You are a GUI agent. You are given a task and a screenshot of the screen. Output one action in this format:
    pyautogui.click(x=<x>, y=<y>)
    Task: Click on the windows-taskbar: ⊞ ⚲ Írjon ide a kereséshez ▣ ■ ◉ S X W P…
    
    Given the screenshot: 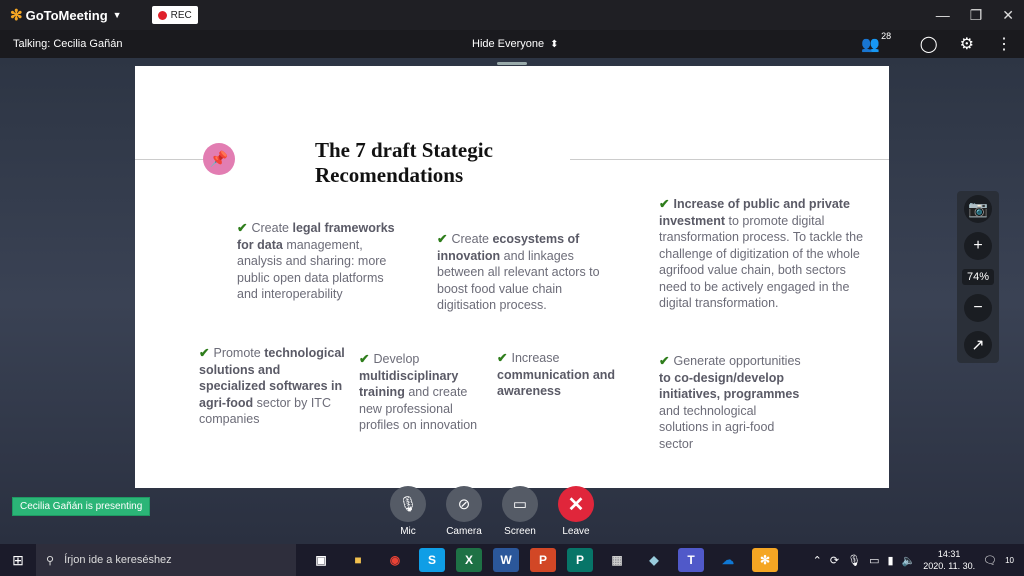 What is the action you would take?
    pyautogui.click(x=512, y=560)
    